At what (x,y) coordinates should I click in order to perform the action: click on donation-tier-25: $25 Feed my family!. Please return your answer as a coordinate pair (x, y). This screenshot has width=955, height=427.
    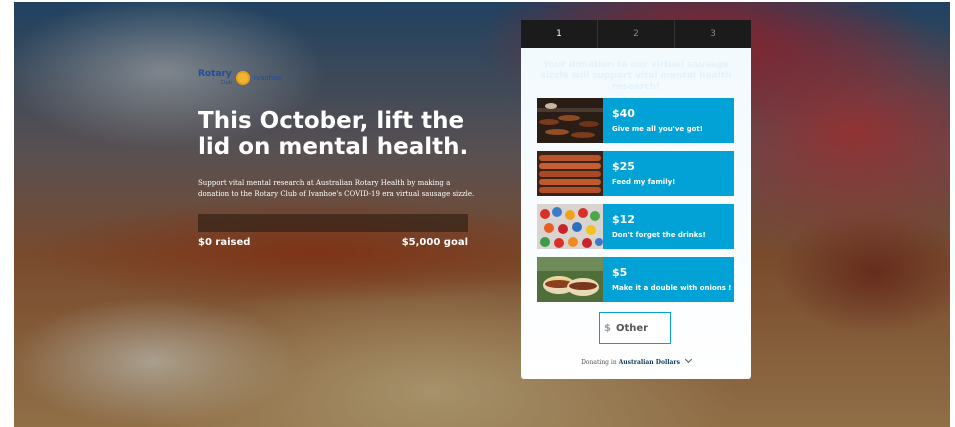
    Looking at the image, I should click on (635, 173).